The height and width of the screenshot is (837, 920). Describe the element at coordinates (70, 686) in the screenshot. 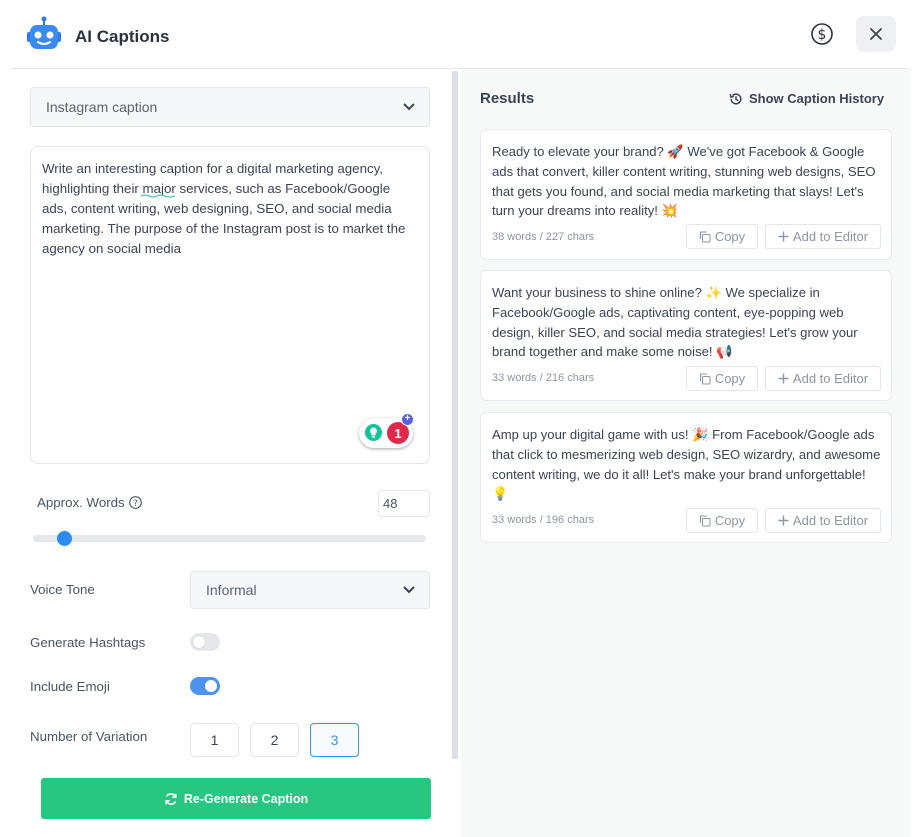

I see `include-emoji-label: Include Emoji` at that location.